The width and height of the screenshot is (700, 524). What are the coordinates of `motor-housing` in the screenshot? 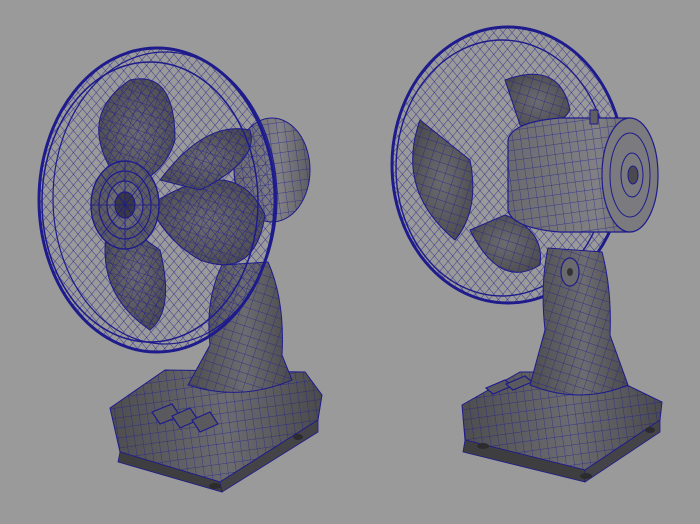 It's located at (583, 171).